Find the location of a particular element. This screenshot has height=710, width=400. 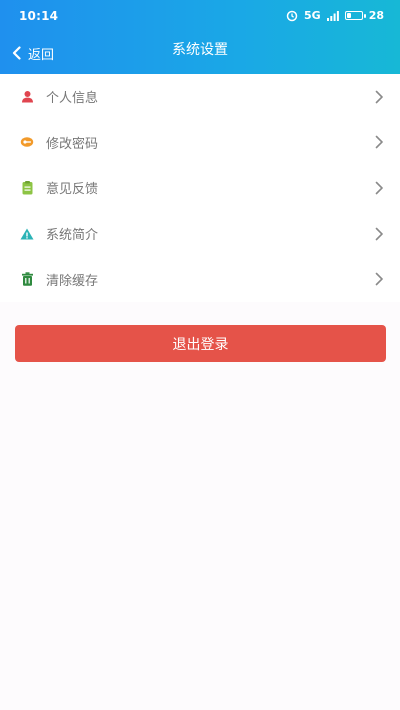

top-bar: 10:14 5G 28 系统设置 返回 is located at coordinates (200, 37).